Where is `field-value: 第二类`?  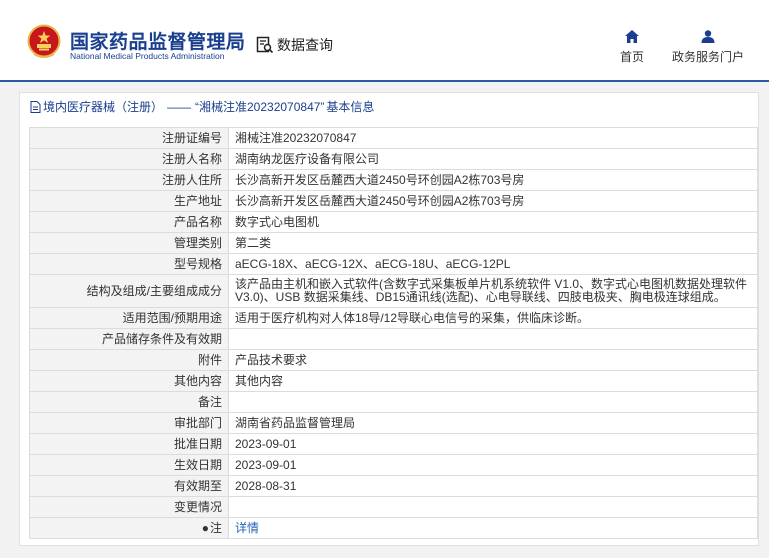
field-value: 第二类 is located at coordinates (493, 243).